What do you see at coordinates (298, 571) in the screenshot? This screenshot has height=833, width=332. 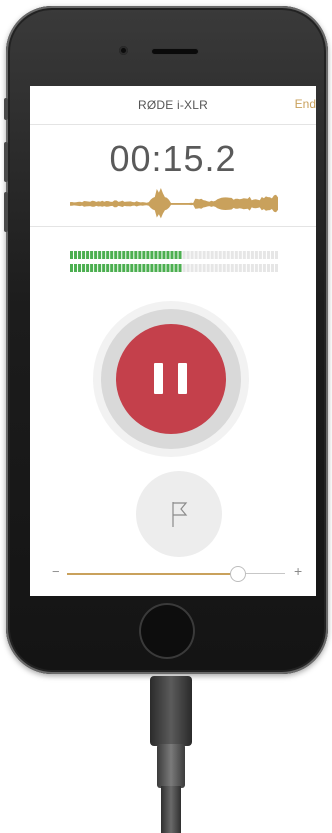 I see `gain-increase-icon: +` at bounding box center [298, 571].